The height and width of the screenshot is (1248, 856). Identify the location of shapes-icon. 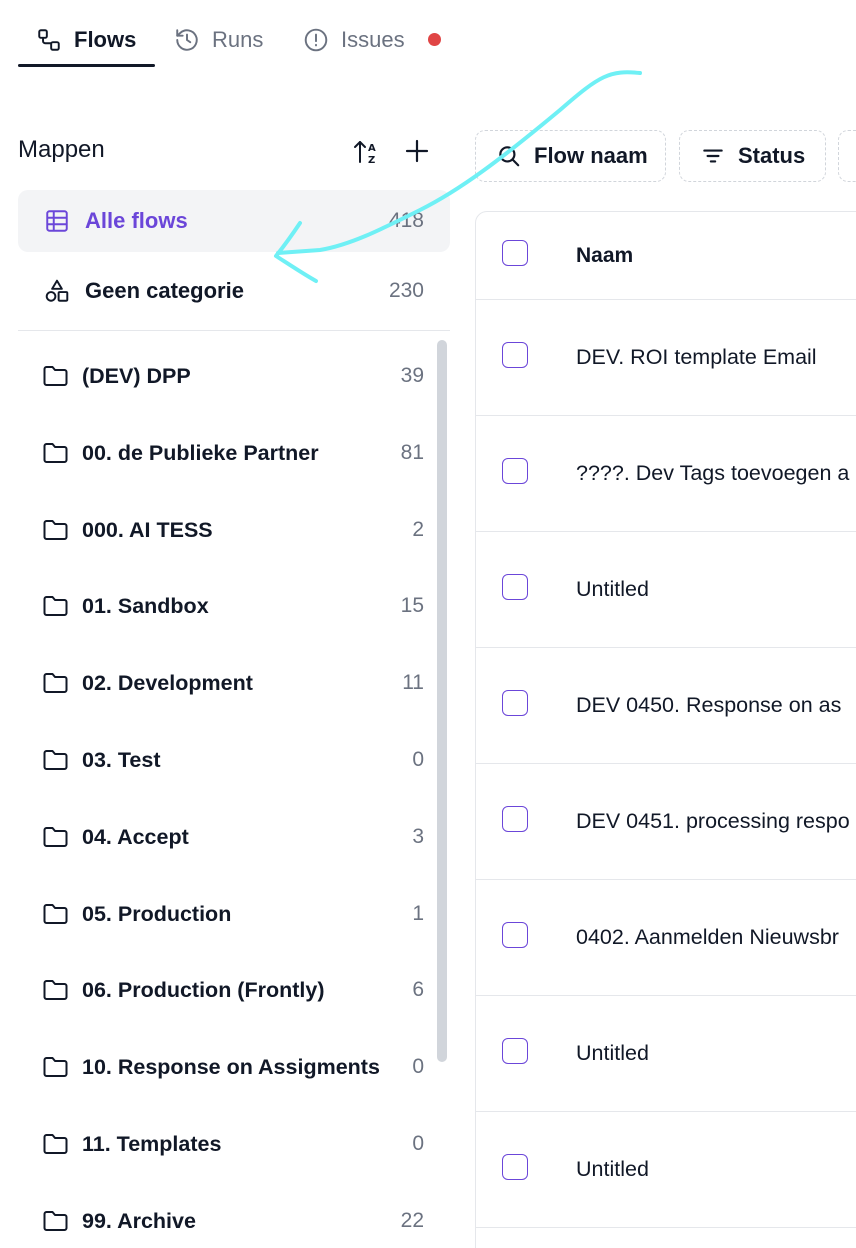
(57, 290).